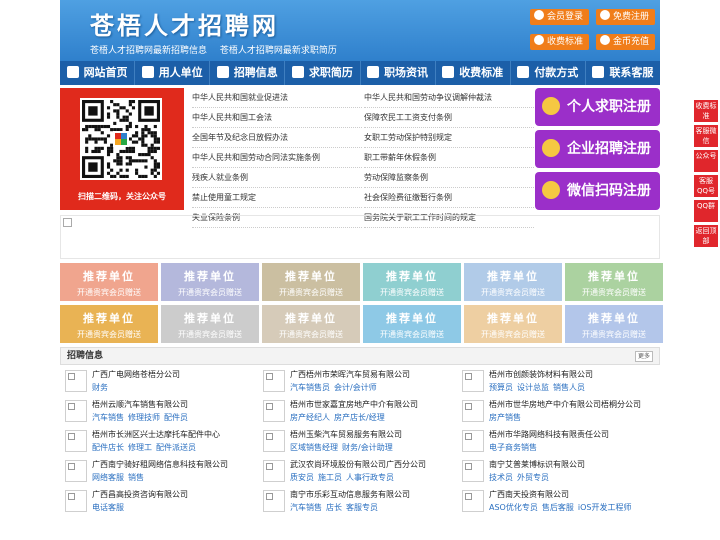 The image size is (720, 540). I want to click on law-link: 禁止使用童工规定, so click(277, 198).